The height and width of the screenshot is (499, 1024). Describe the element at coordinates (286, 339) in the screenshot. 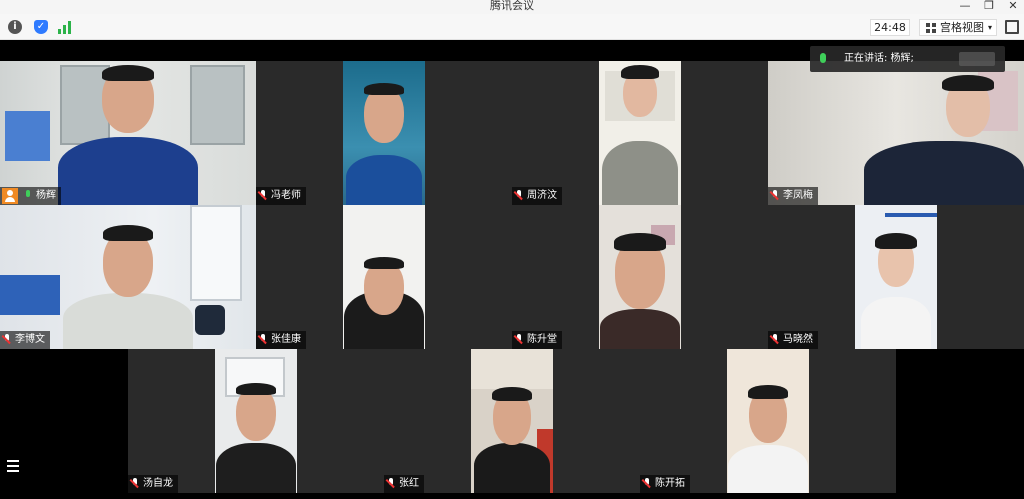

I see `participant-name: 张佳康` at that location.